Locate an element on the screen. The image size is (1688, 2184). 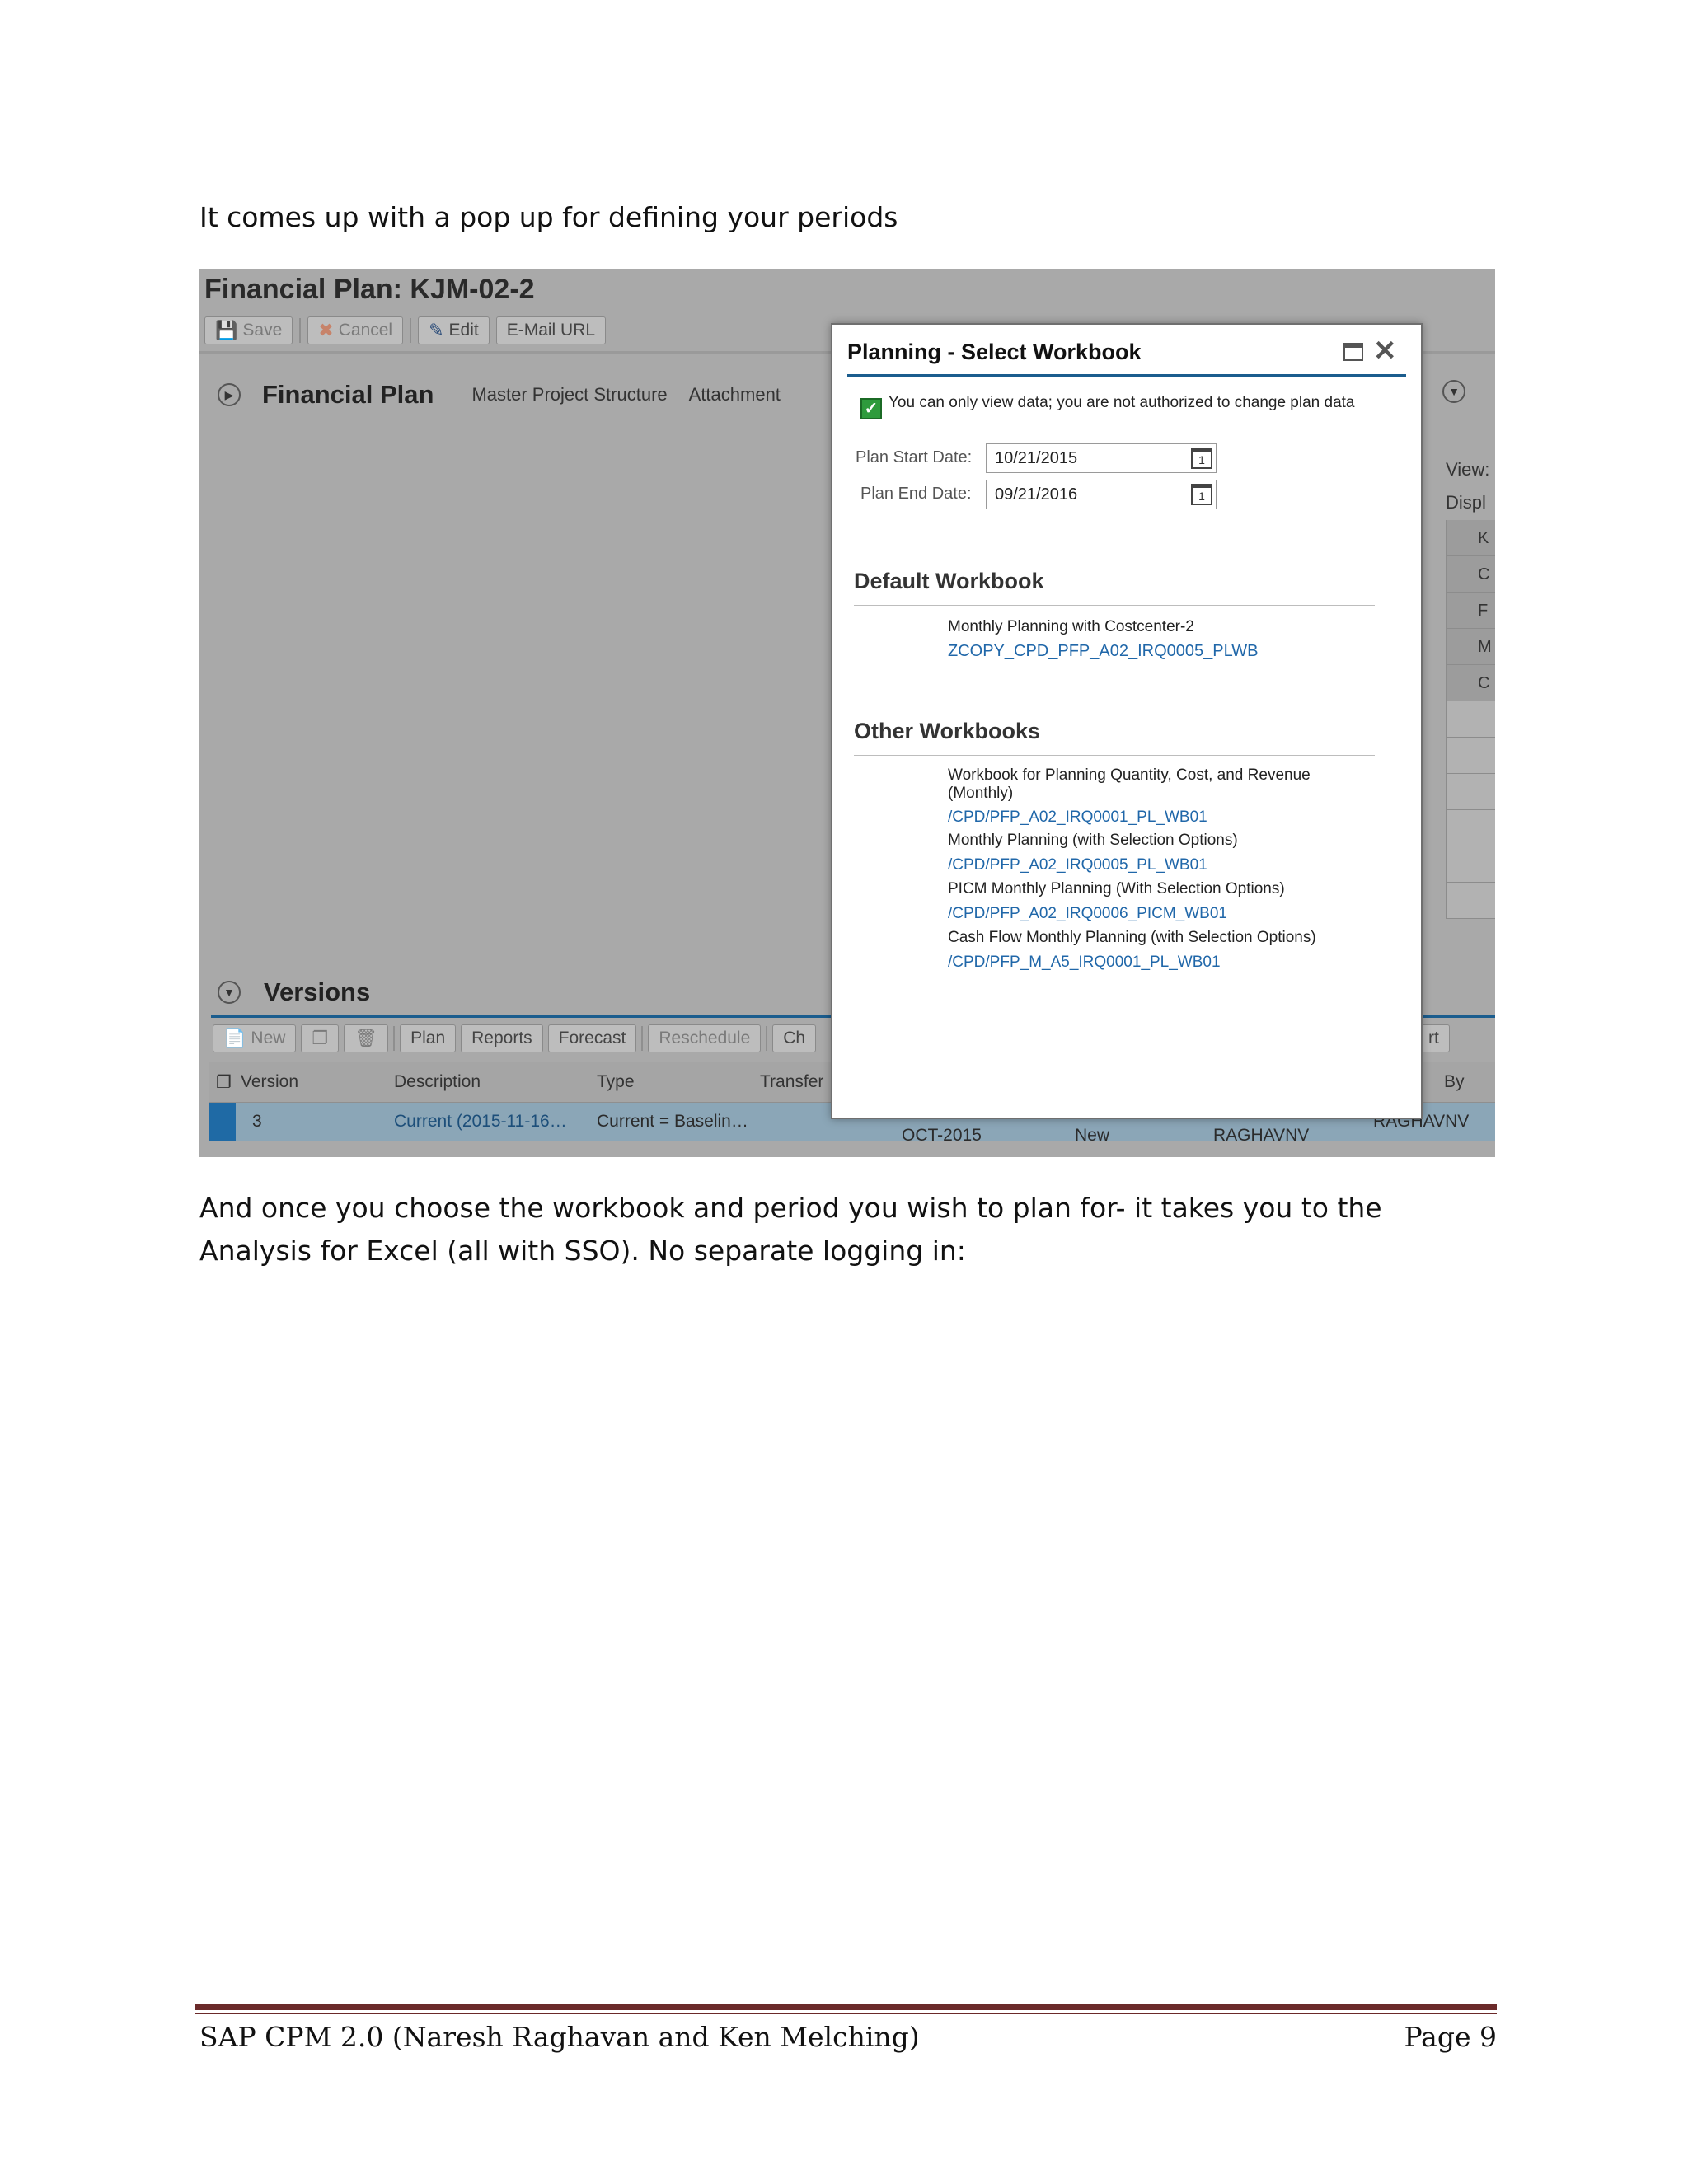
workbook-link: /CPD/PFP_A02_IRQ0006_PICM_WB01 is located at coordinates (1088, 914).